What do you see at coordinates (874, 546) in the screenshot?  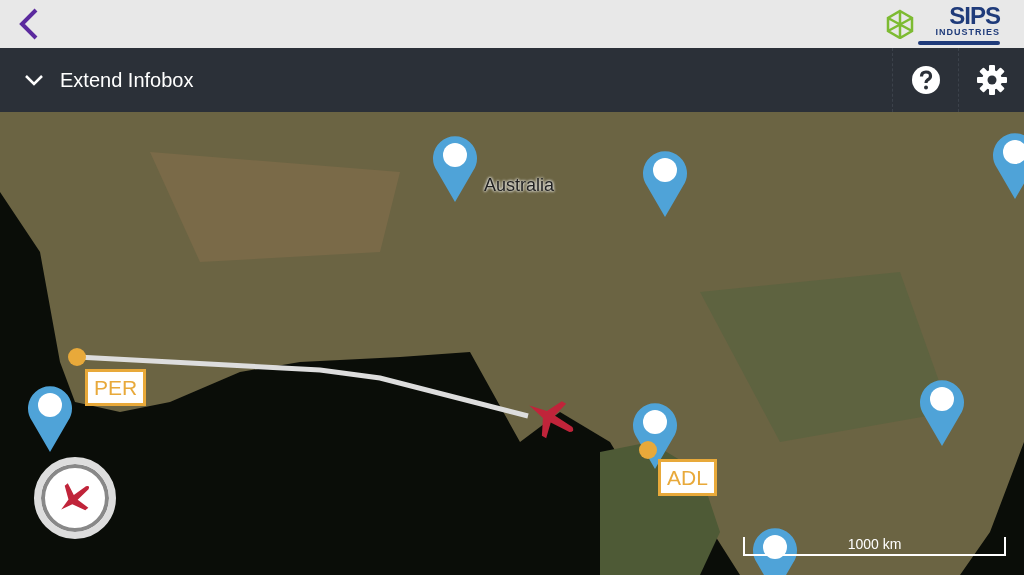 I see `scale-bar: 1000 km` at bounding box center [874, 546].